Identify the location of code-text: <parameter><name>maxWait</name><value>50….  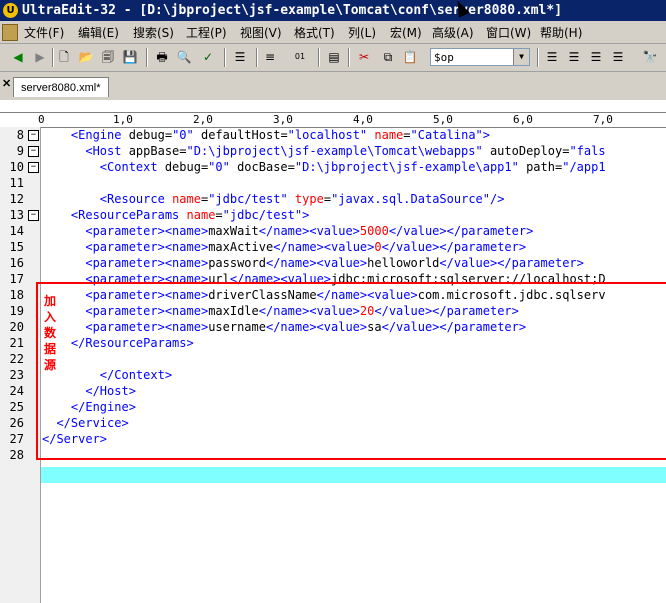
(309, 231).